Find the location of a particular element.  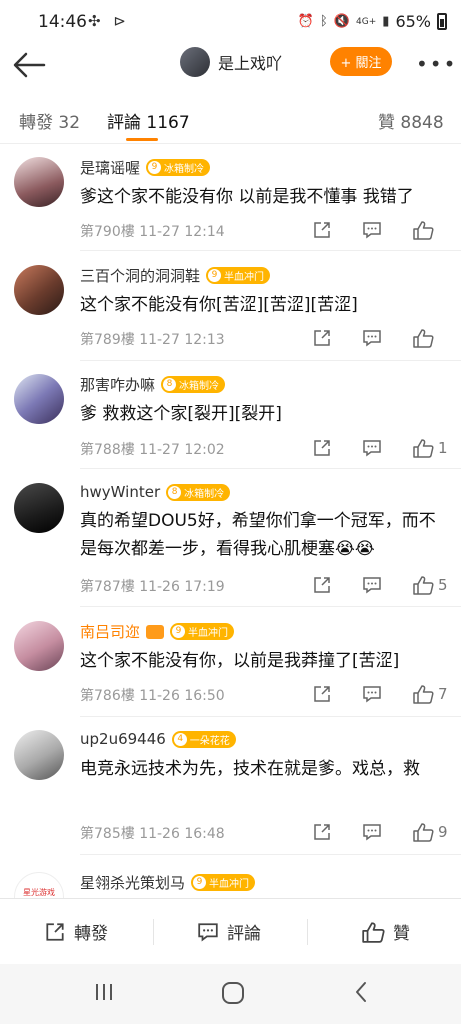

comment-author: 南吕司迩 is located at coordinates (110, 631).